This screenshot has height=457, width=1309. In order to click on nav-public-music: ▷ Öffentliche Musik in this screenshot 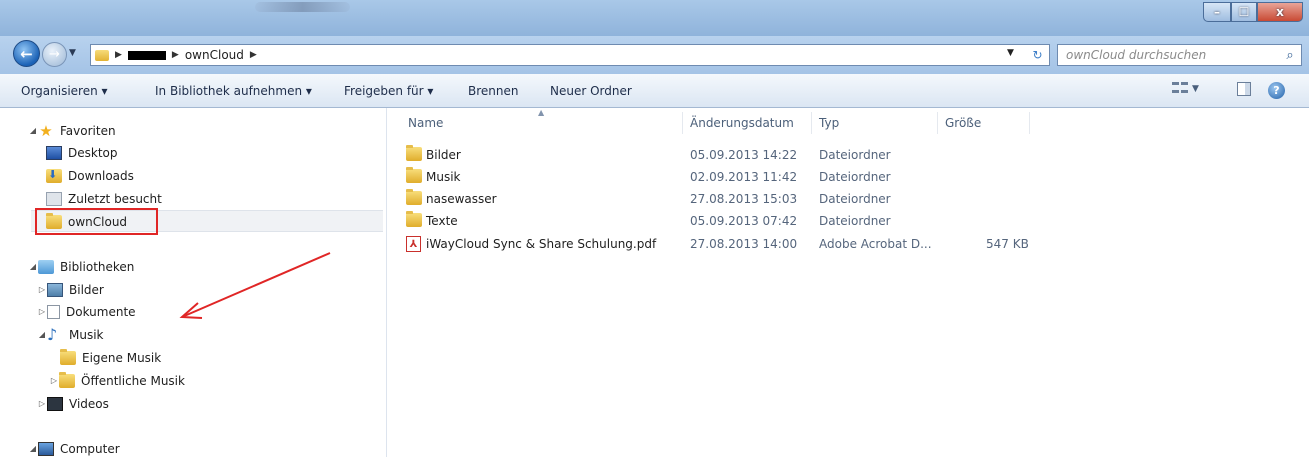, I will do `click(117, 380)`.